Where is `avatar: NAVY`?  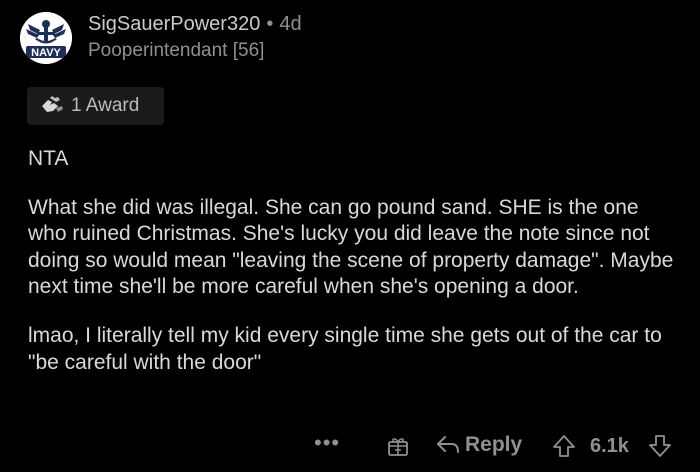
avatar: NAVY is located at coordinates (46, 38).